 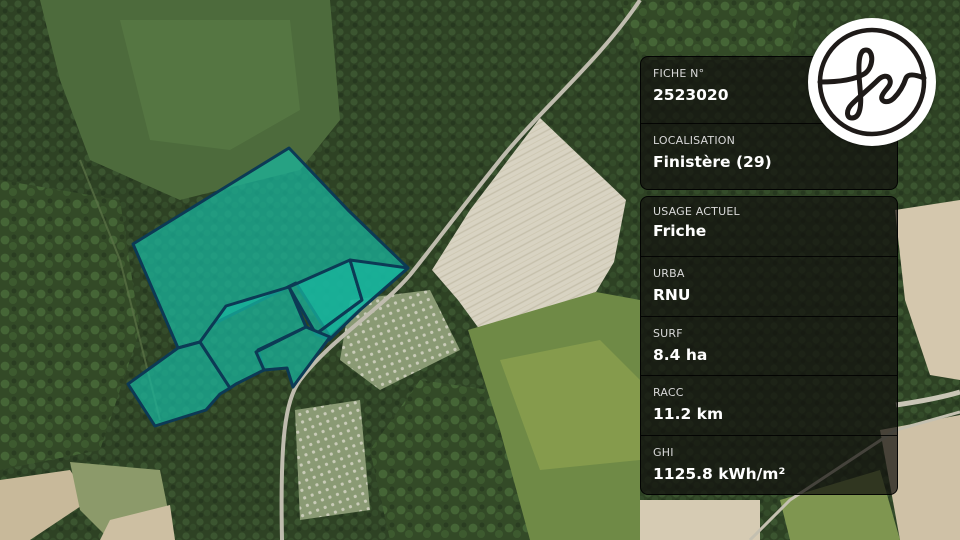 What do you see at coordinates (668, 333) in the screenshot?
I see `surf-label: SURF` at bounding box center [668, 333].